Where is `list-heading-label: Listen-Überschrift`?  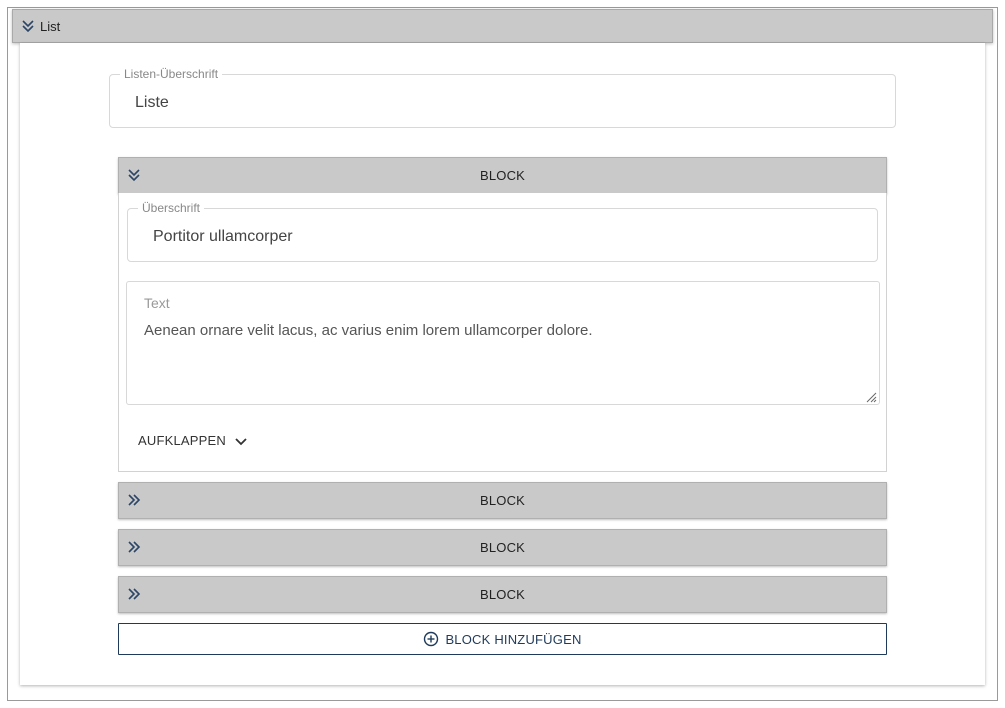 list-heading-label: Listen-Überschrift is located at coordinates (171, 74).